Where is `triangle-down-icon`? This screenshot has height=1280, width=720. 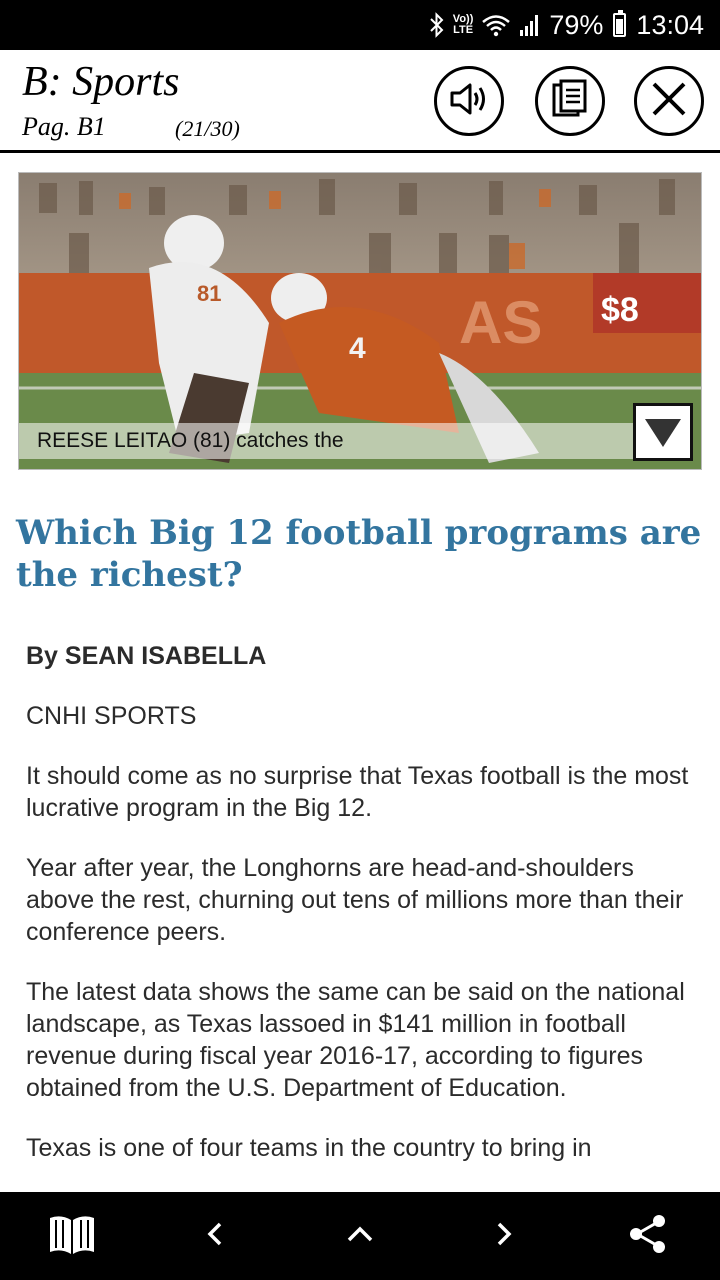 triangle-down-icon is located at coordinates (663, 432).